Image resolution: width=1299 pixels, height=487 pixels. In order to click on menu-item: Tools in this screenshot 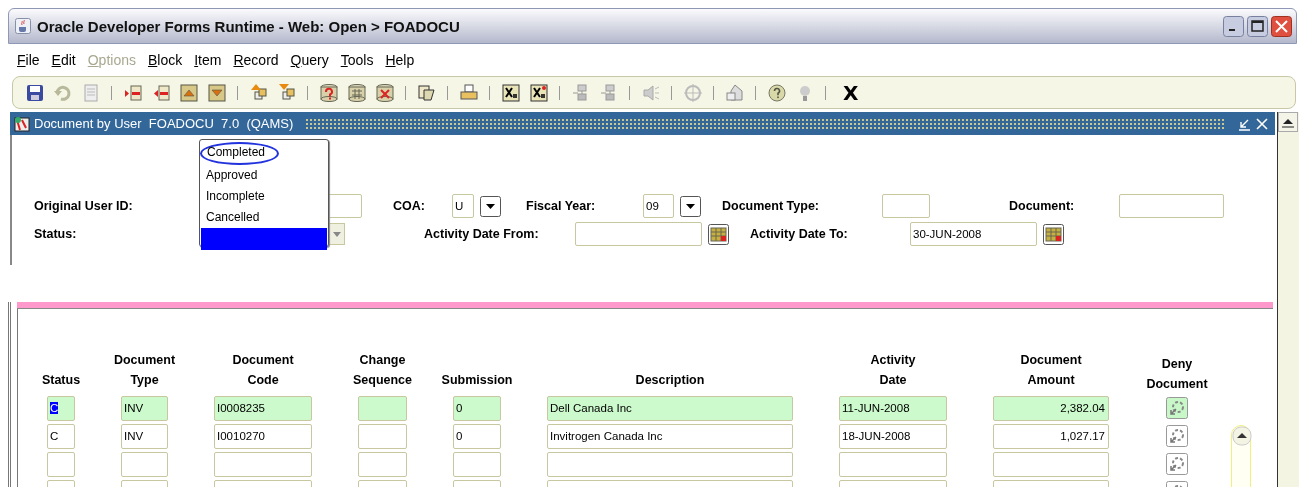, I will do `click(357, 60)`.